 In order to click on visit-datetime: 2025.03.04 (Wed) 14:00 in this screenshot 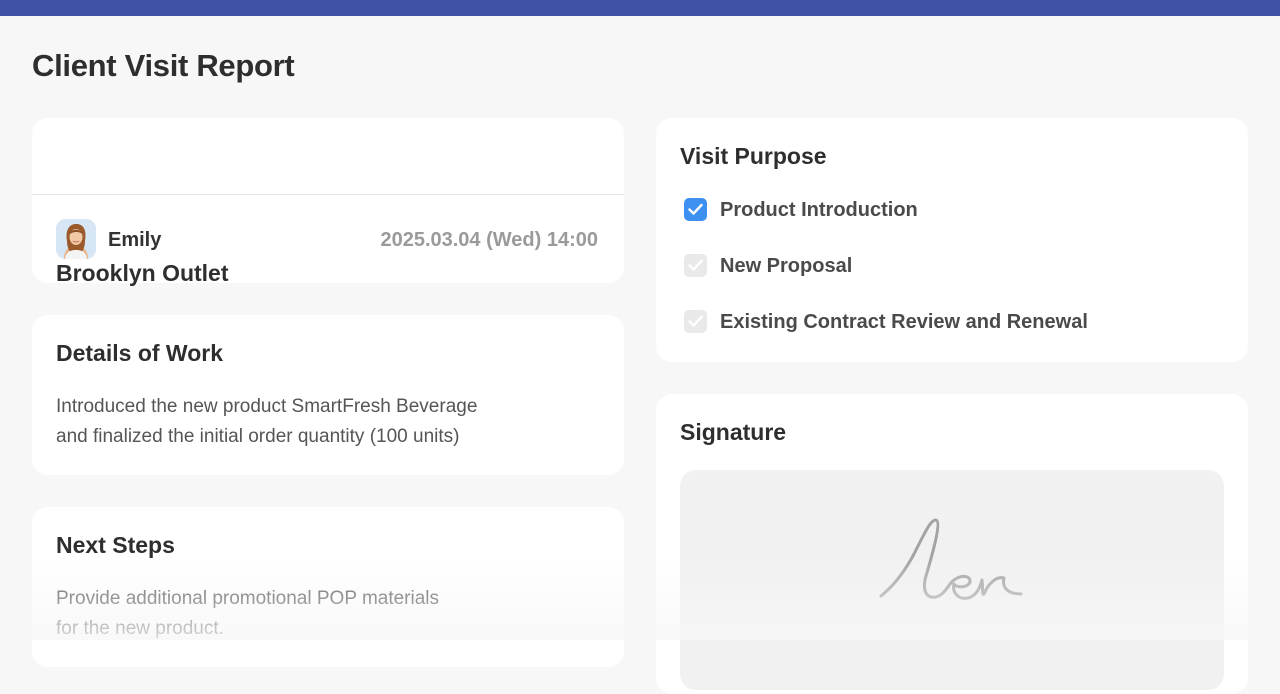, I will do `click(489, 240)`.